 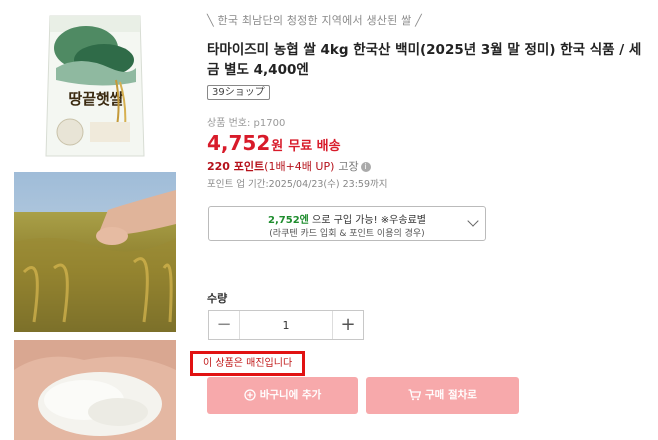 I want to click on quantity-input, so click(x=286, y=325).